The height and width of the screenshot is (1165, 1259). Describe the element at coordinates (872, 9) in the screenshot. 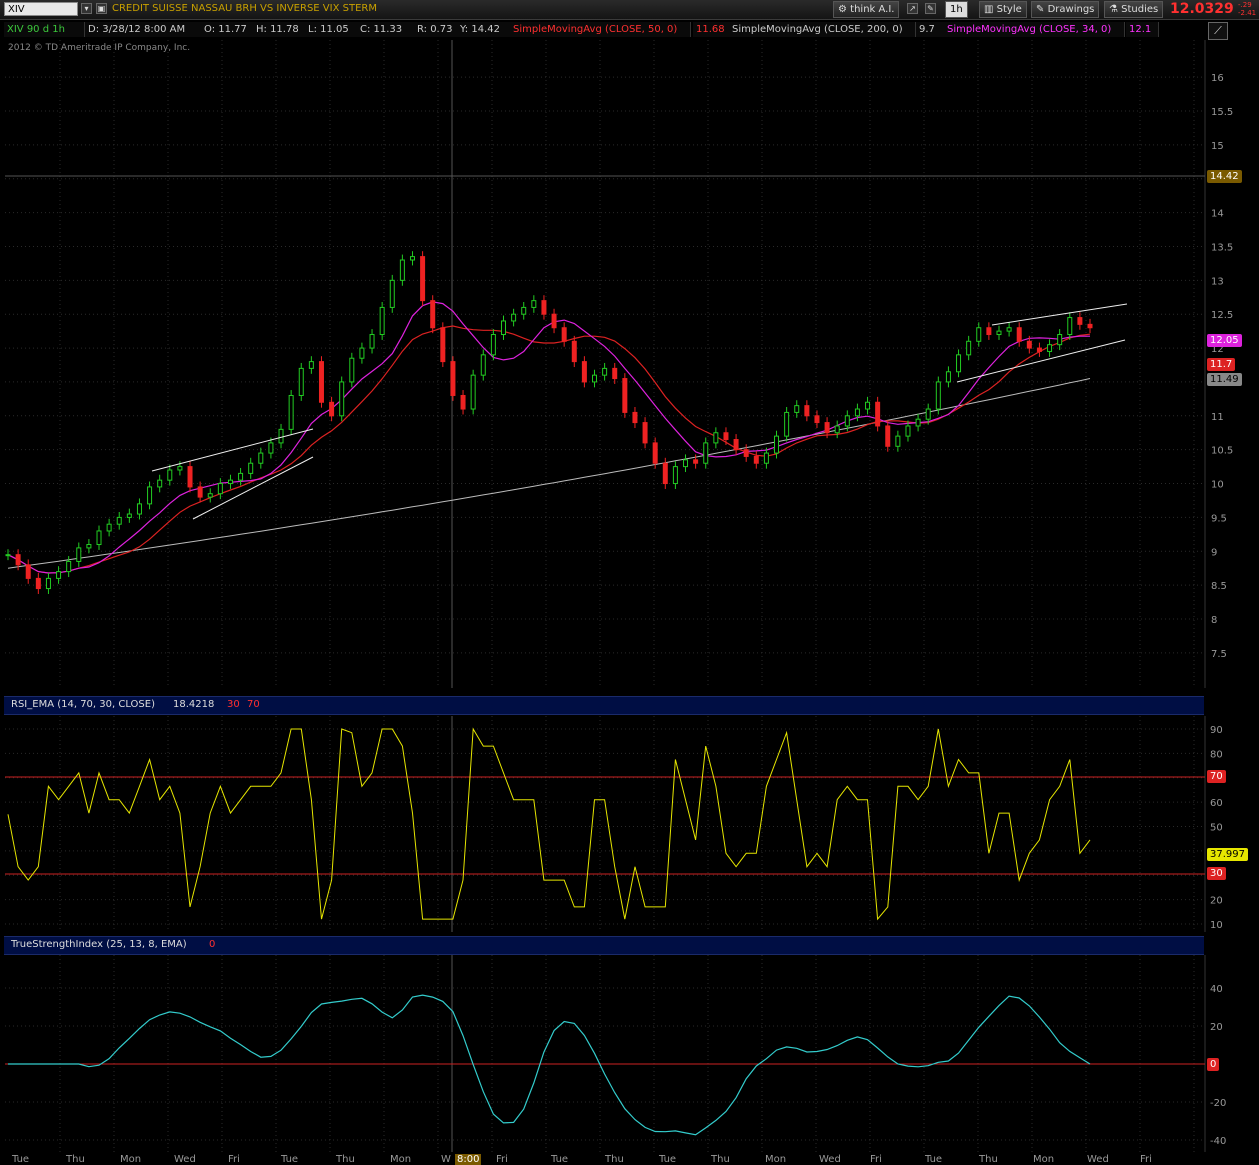

I see `think-ai-label: think A.I.` at that location.